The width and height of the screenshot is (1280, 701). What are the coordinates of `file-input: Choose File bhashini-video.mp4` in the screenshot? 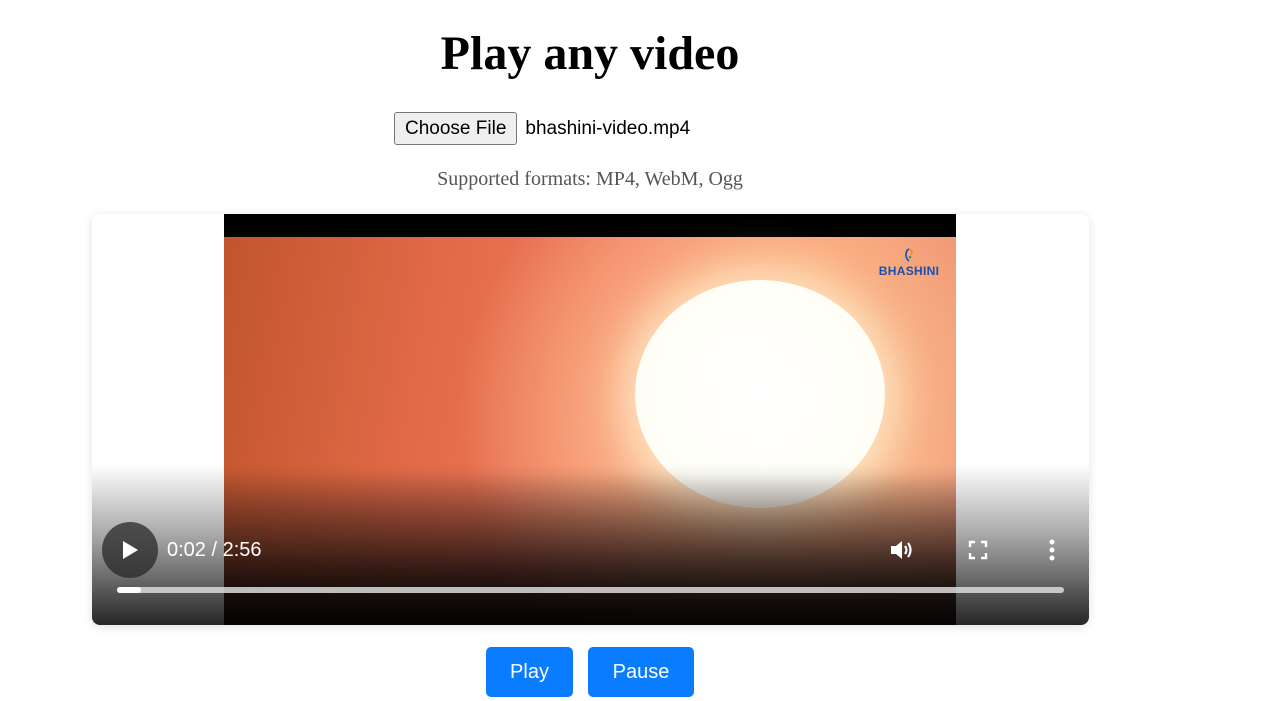 It's located at (542, 128).